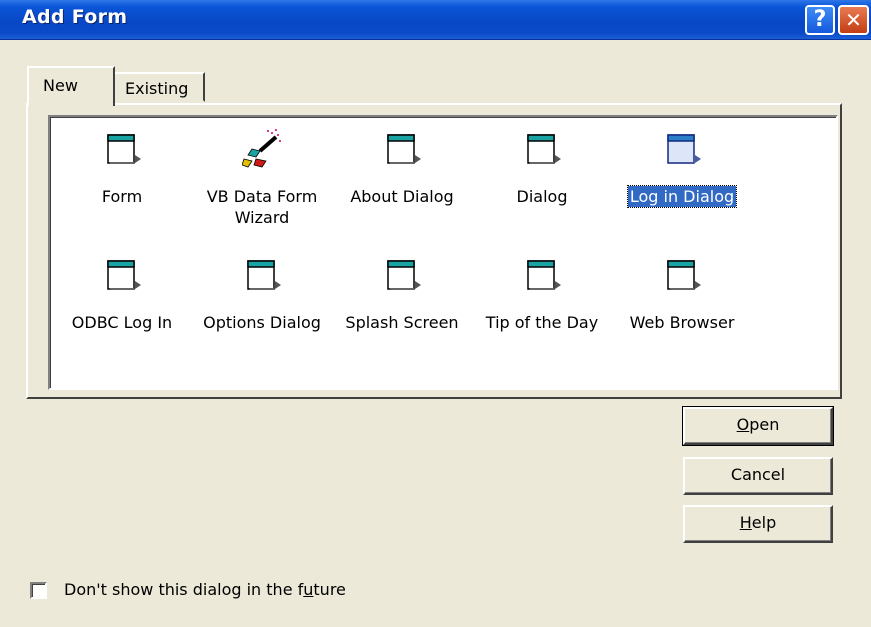  Describe the element at coordinates (184, 589) in the screenshot. I see `checkbox-label-pre: Don't show this dialog in the f` at that location.